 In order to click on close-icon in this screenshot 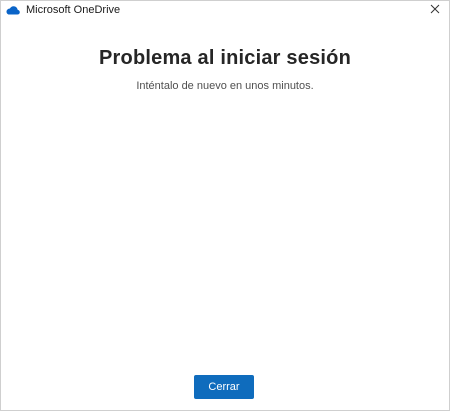, I will do `click(435, 10)`.